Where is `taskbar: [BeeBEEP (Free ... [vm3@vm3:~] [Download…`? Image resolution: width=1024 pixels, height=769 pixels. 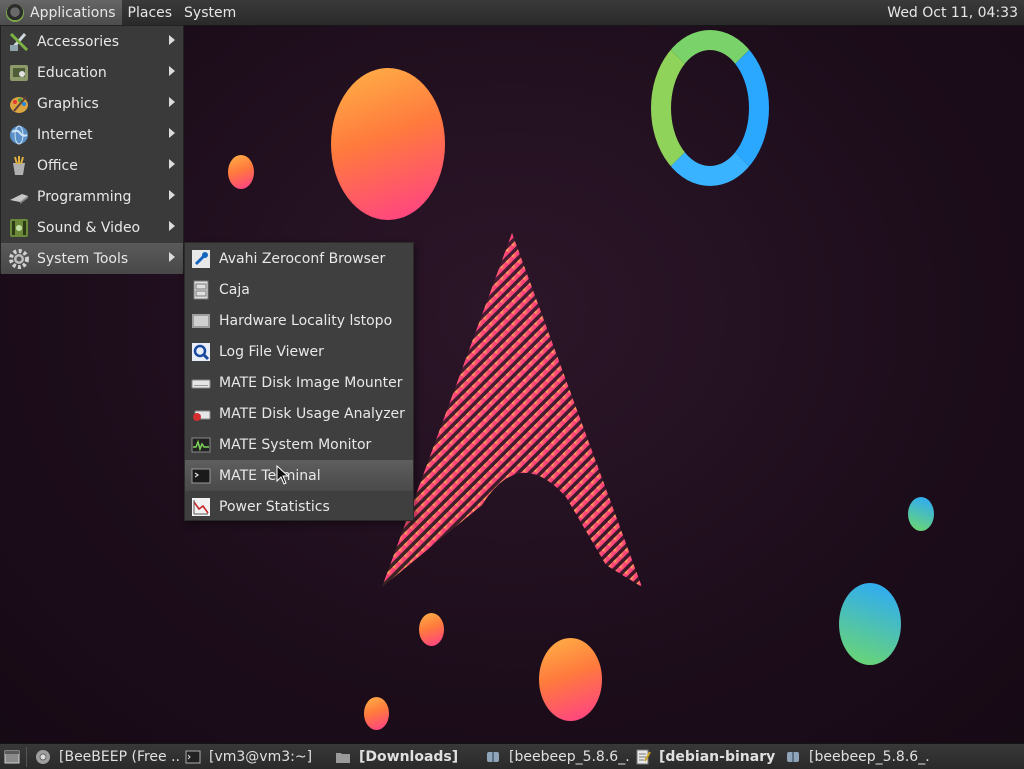 taskbar: [BeeBEEP (Free ... [vm3@vm3:~] [Download… is located at coordinates (512, 756).